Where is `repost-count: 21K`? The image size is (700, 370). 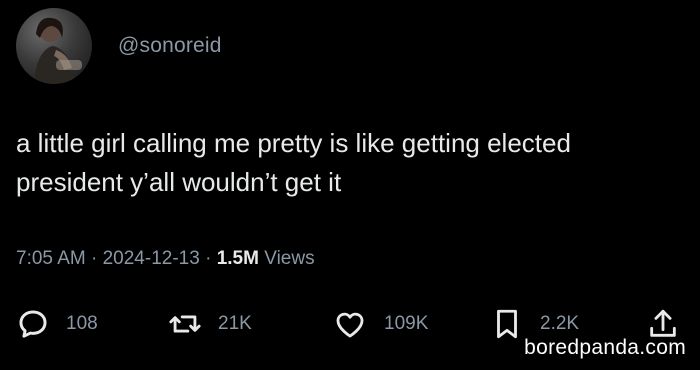 repost-count: 21K is located at coordinates (235, 323).